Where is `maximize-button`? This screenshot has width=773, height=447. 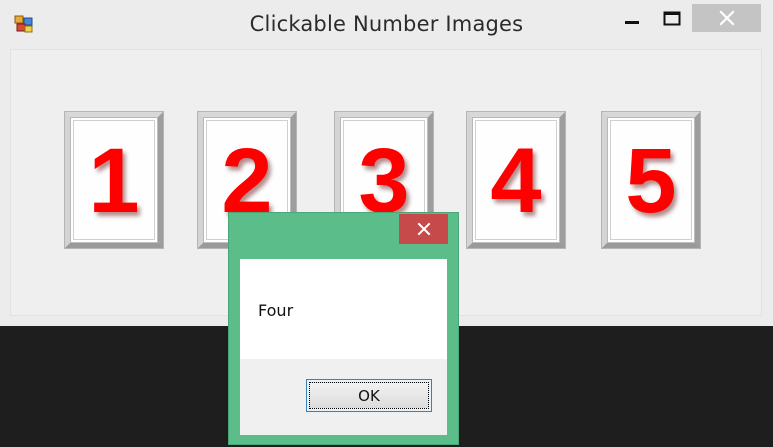 maximize-button is located at coordinates (672, 18).